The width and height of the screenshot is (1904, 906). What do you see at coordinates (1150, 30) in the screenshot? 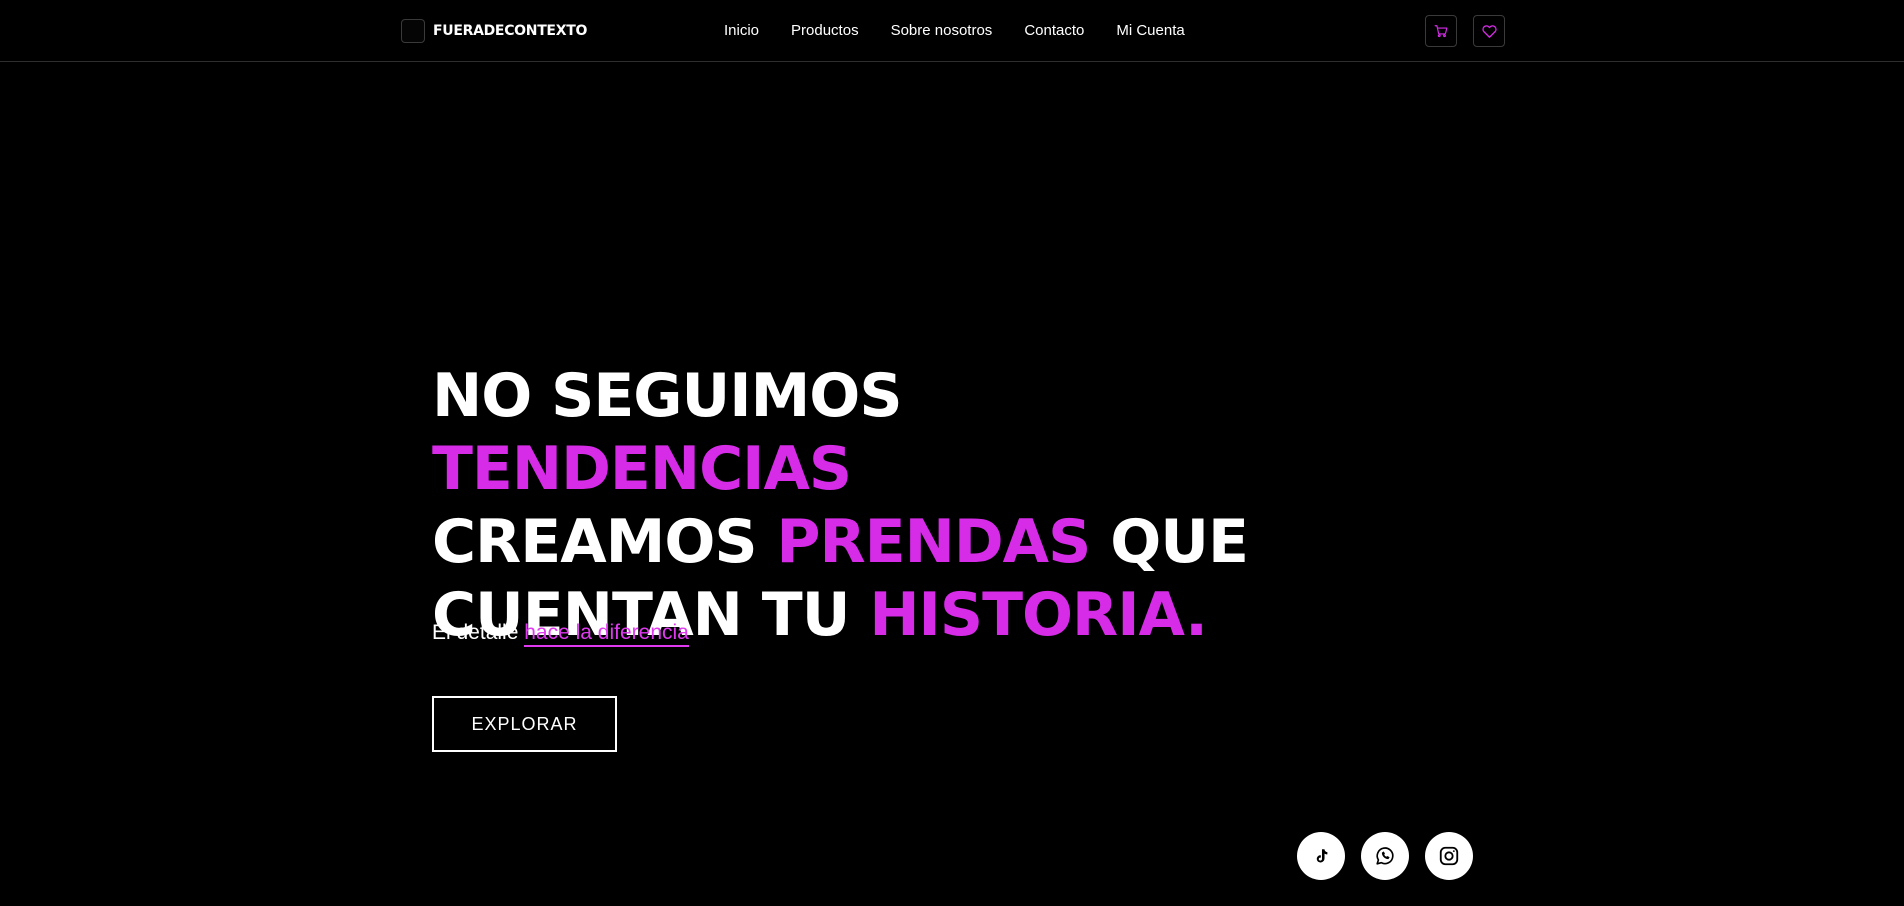
I see `nav-item-mi-cuenta: Mi Cuenta` at bounding box center [1150, 30].